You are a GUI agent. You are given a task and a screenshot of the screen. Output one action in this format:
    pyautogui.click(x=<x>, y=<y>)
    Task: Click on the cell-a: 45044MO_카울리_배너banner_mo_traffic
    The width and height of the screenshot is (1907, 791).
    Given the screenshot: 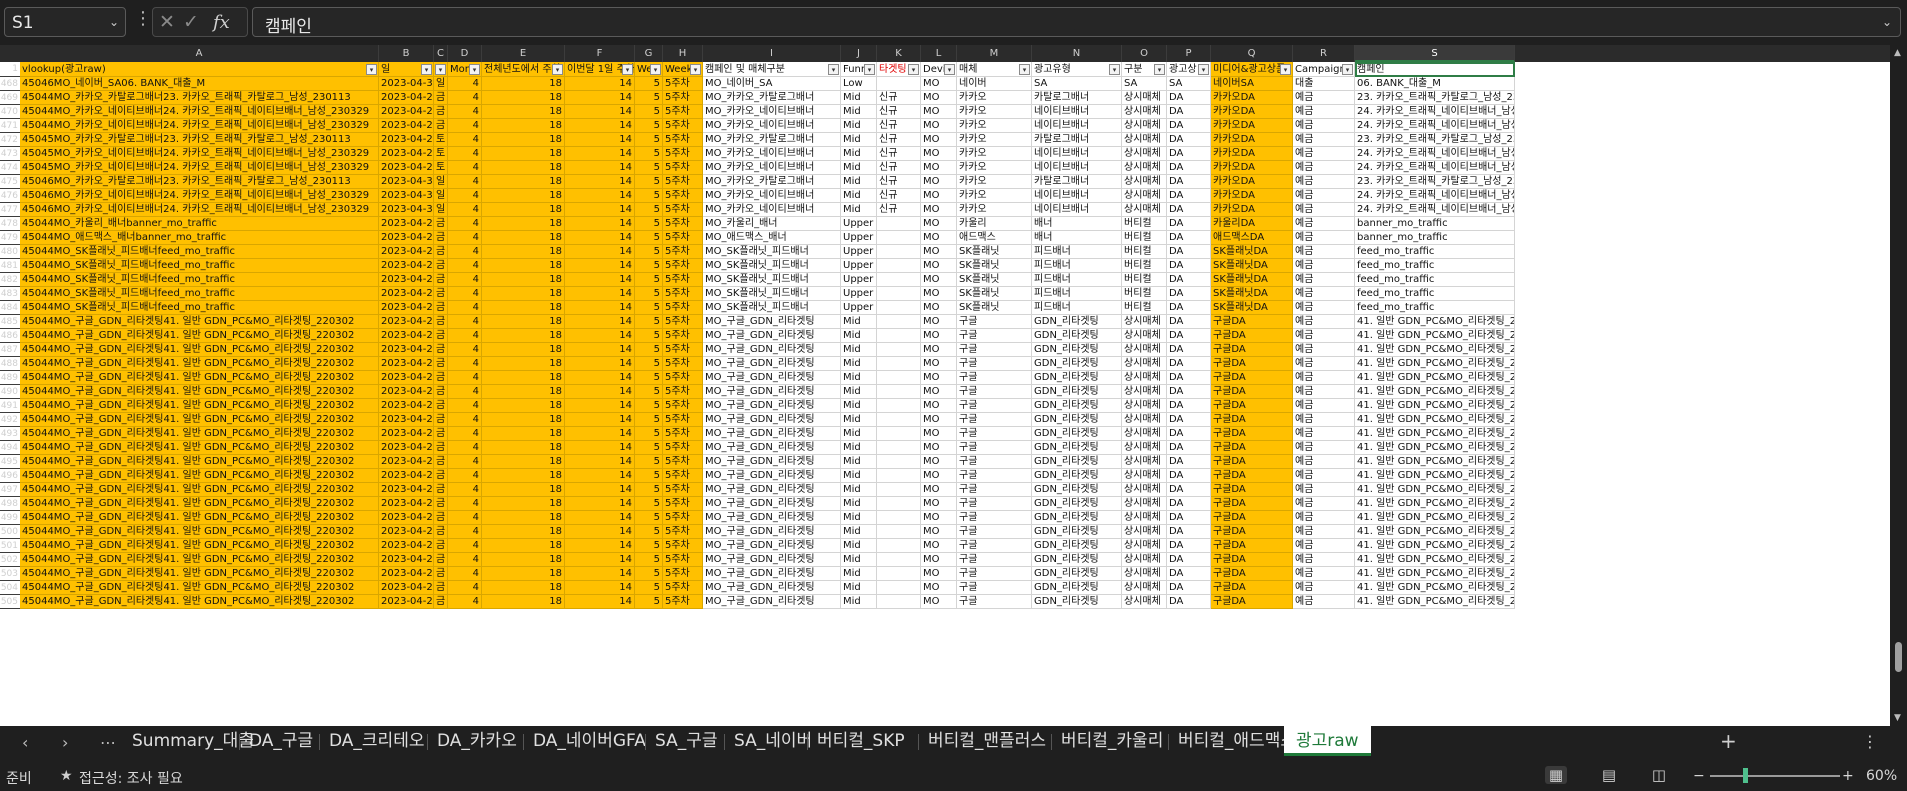 What is the action you would take?
    pyautogui.click(x=199, y=224)
    